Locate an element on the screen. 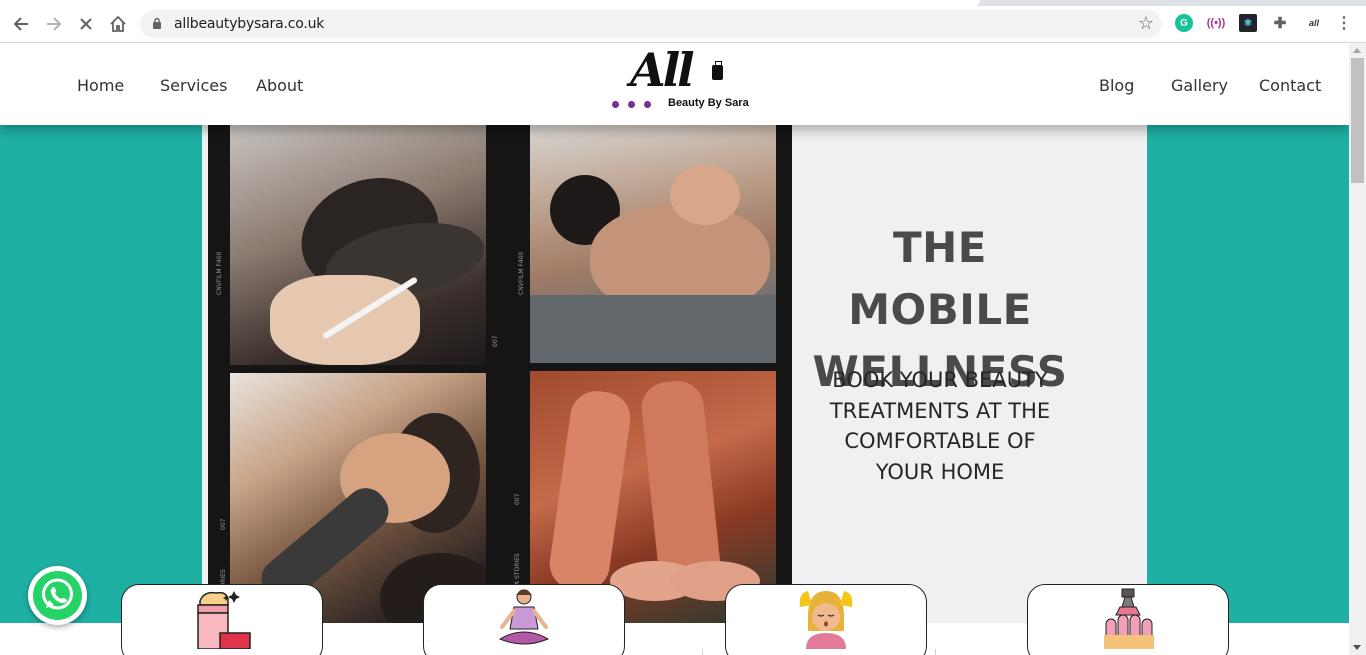 The width and height of the screenshot is (1366, 655). stop-loading-icon is located at coordinates (86, 24).